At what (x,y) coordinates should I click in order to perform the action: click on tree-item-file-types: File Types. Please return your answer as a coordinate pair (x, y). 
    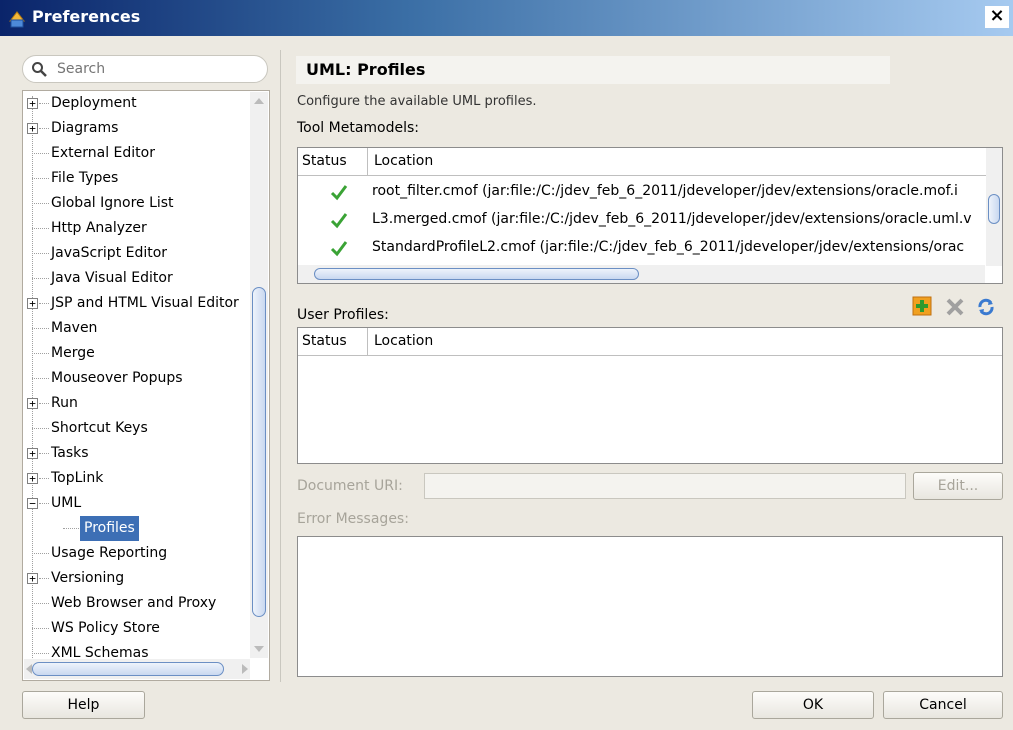
    Looking at the image, I should click on (137, 178).